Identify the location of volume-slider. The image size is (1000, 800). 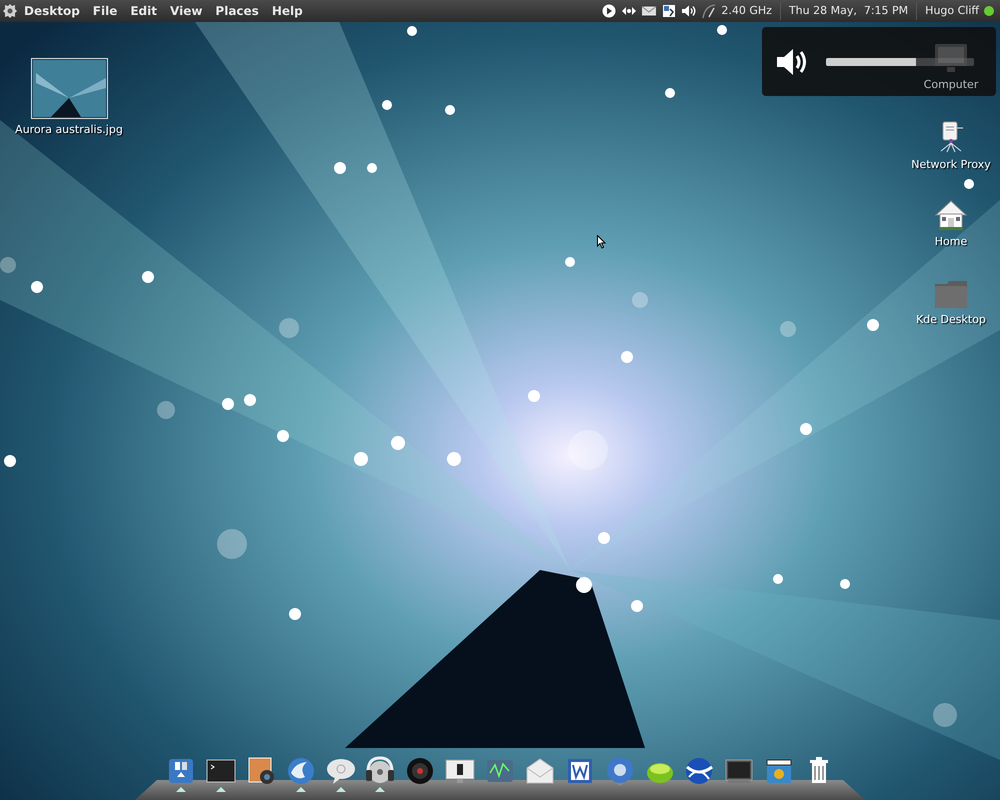
(900, 62).